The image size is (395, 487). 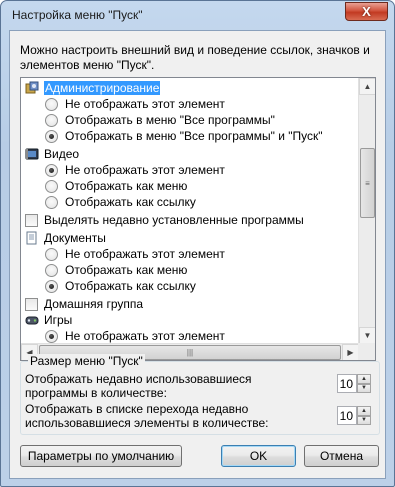 What do you see at coordinates (32, 320) in the screenshot?
I see `games-icon` at bounding box center [32, 320].